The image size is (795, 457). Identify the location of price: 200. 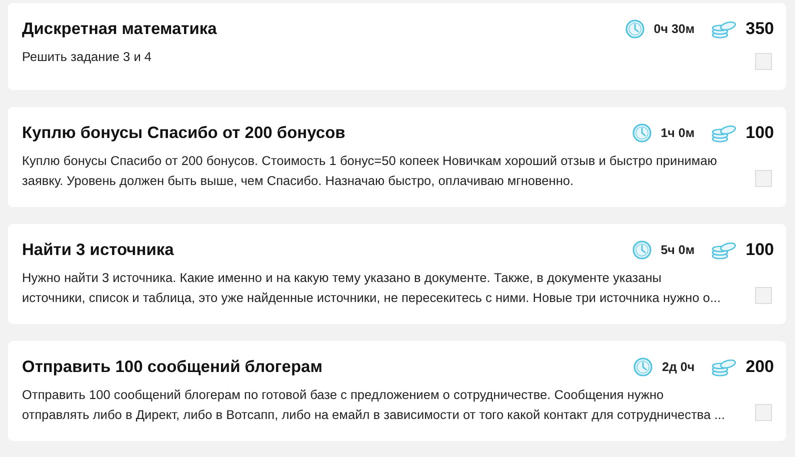
(760, 367).